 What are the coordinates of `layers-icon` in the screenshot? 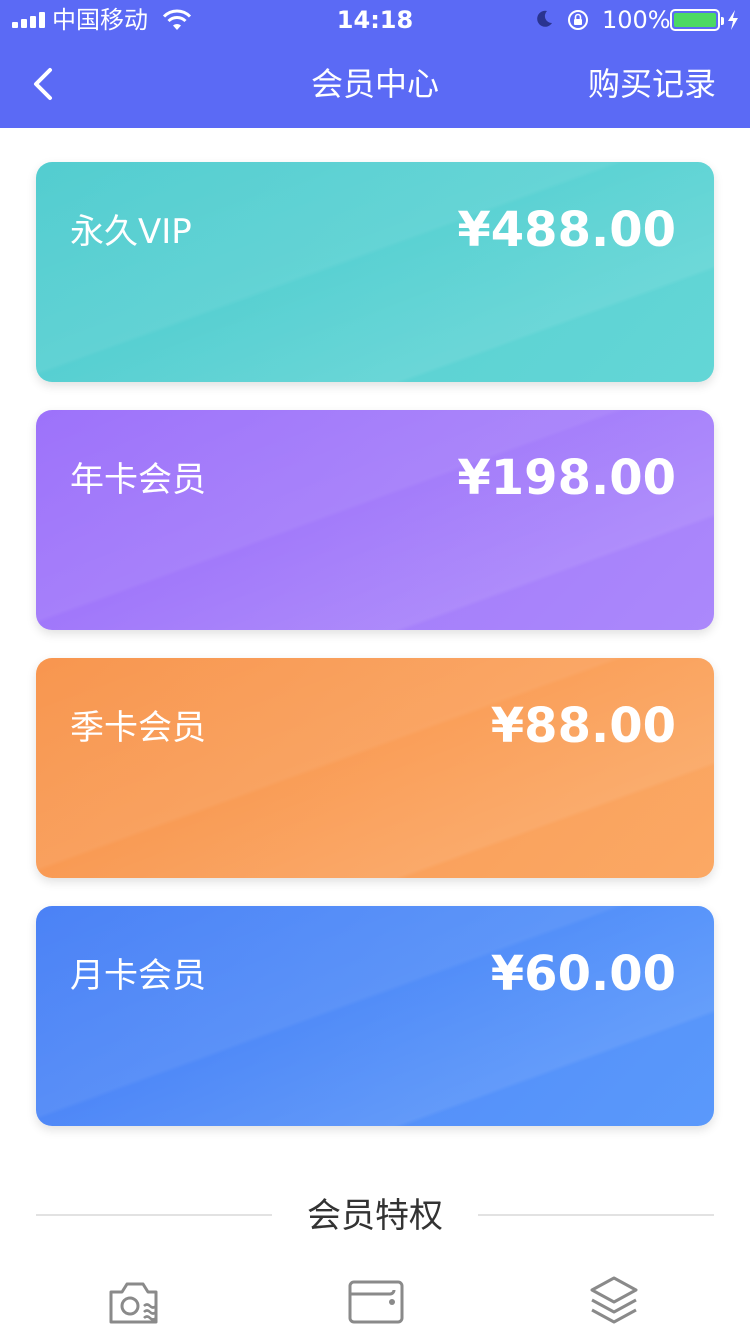 It's located at (614, 1300).